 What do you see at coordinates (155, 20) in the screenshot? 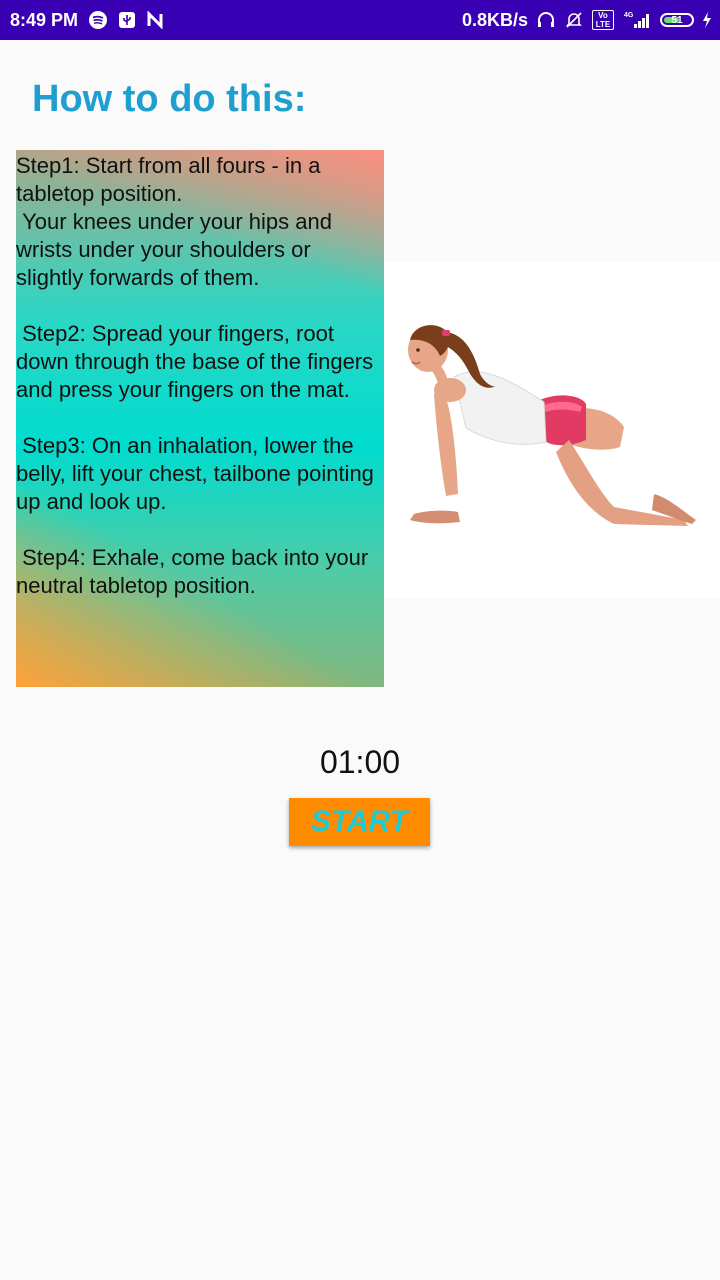
I see `n-icon` at bounding box center [155, 20].